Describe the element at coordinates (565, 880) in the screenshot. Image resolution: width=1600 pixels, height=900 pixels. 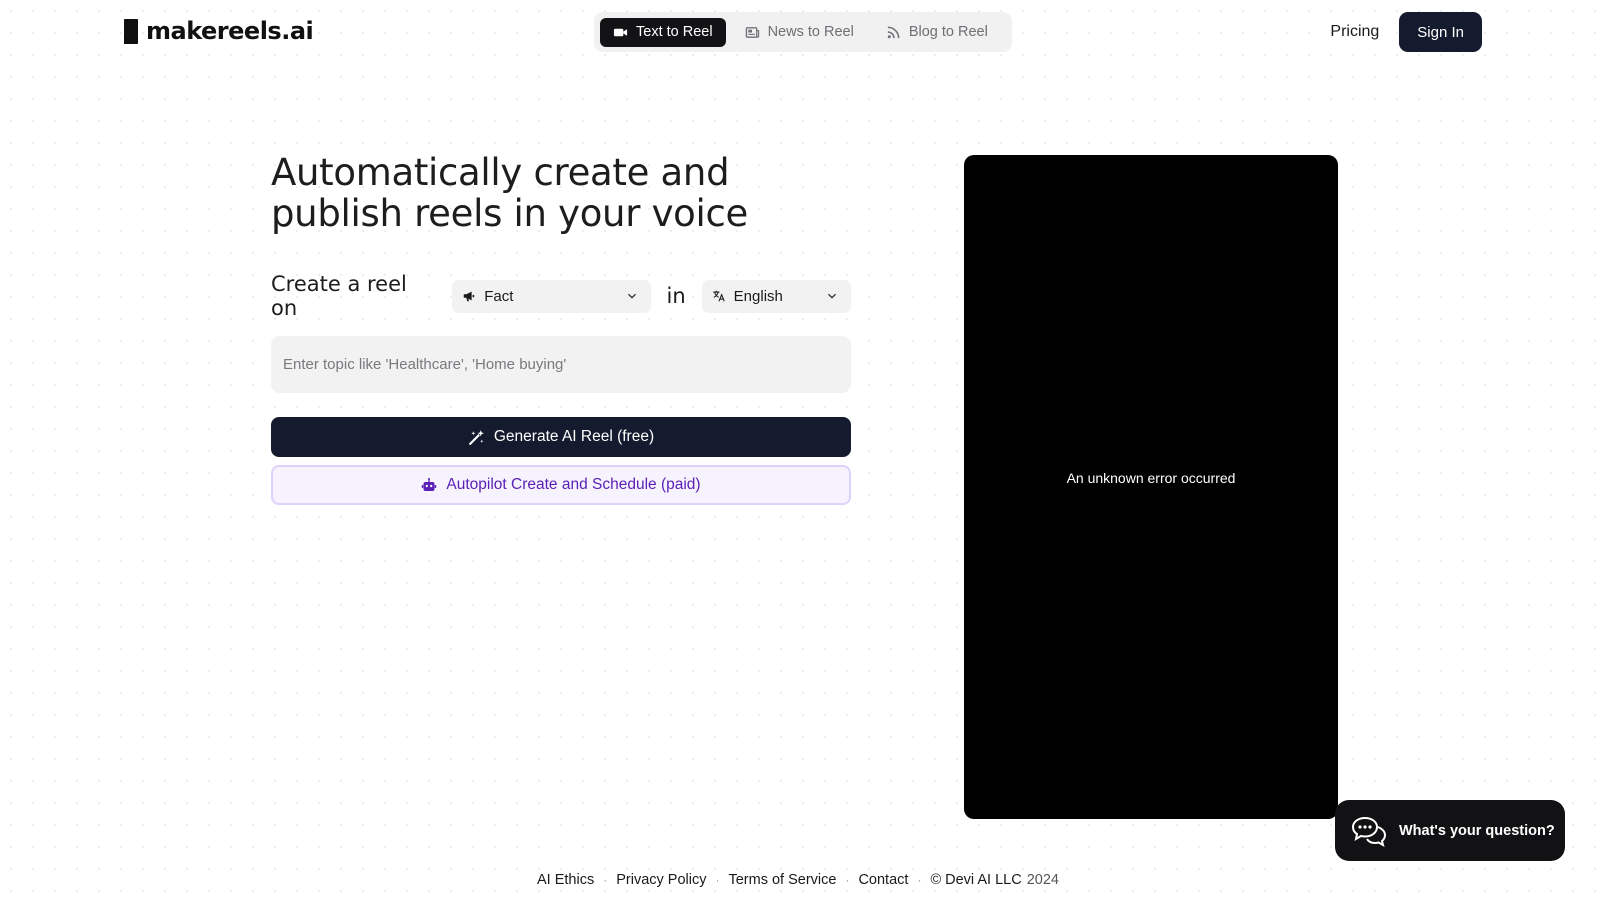
I see `footer-link-ai-ethics: AI Ethics` at that location.